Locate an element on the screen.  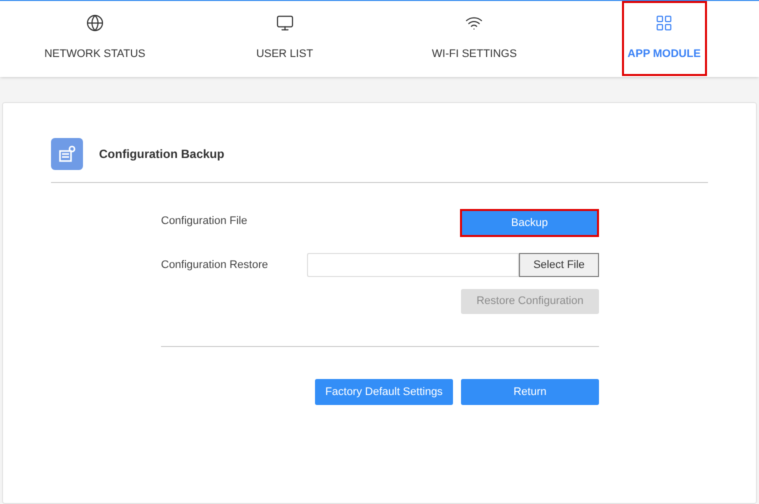
nav-tab: APP MODULE is located at coordinates (664, 38).